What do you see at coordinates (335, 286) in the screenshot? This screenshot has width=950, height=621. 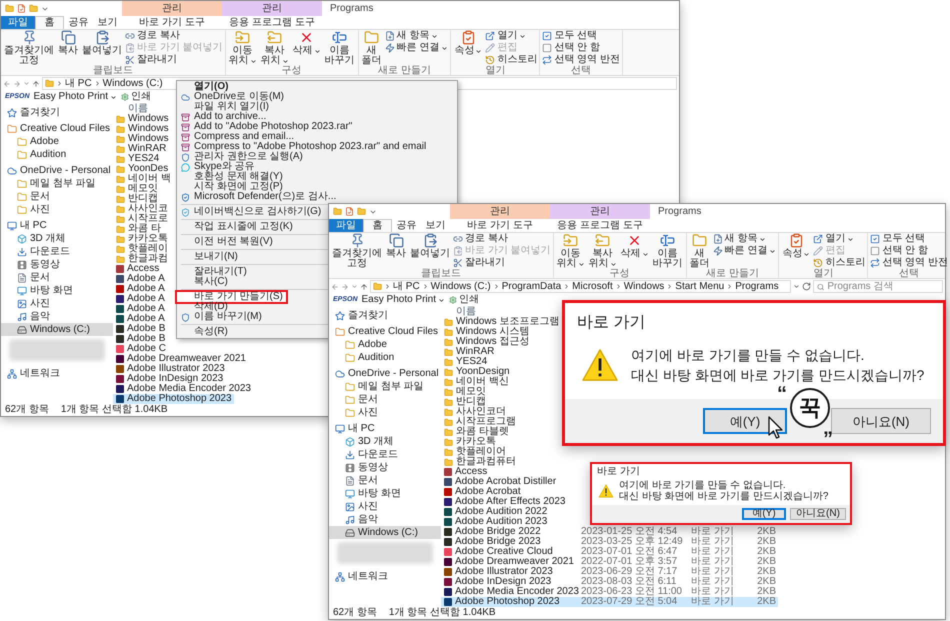 I see `back-icon` at bounding box center [335, 286].